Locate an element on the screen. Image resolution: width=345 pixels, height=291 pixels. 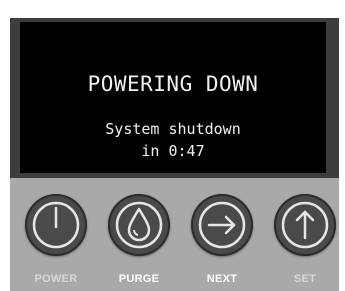
screen-title: POWERING DOWN is located at coordinates (173, 84).